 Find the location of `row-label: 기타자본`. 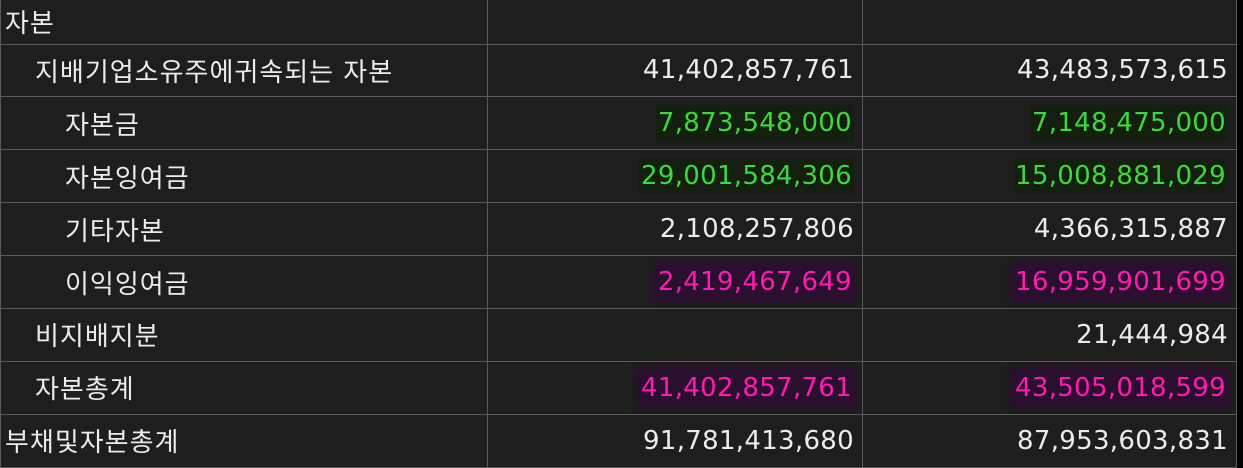

row-label: 기타자본 is located at coordinates (244, 229).